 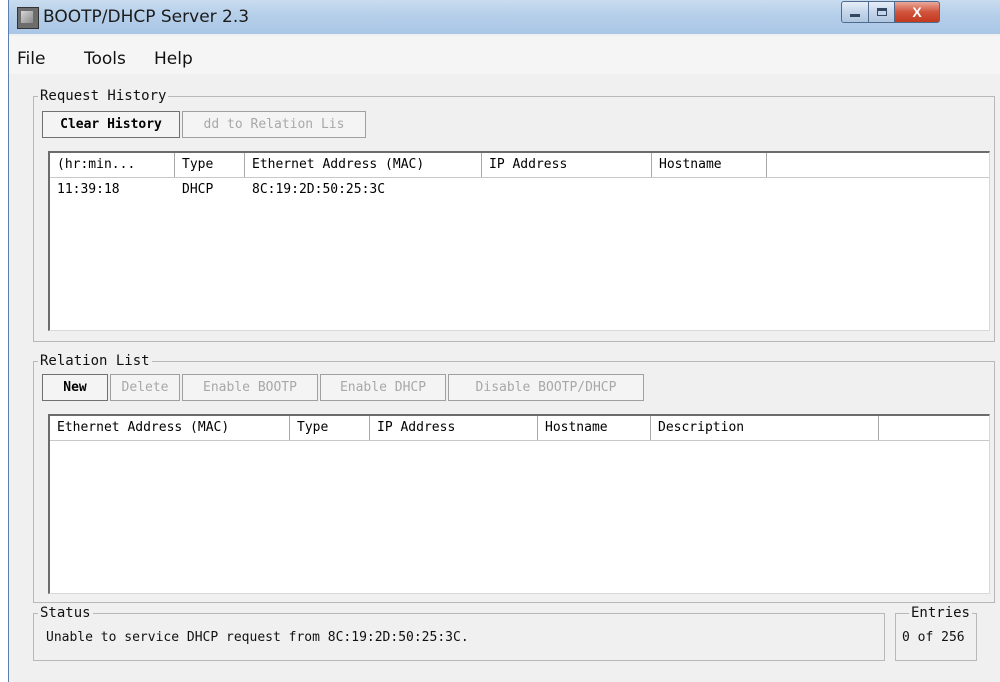 What do you see at coordinates (933, 637) in the screenshot?
I see `entries-count: 0 of 256` at bounding box center [933, 637].